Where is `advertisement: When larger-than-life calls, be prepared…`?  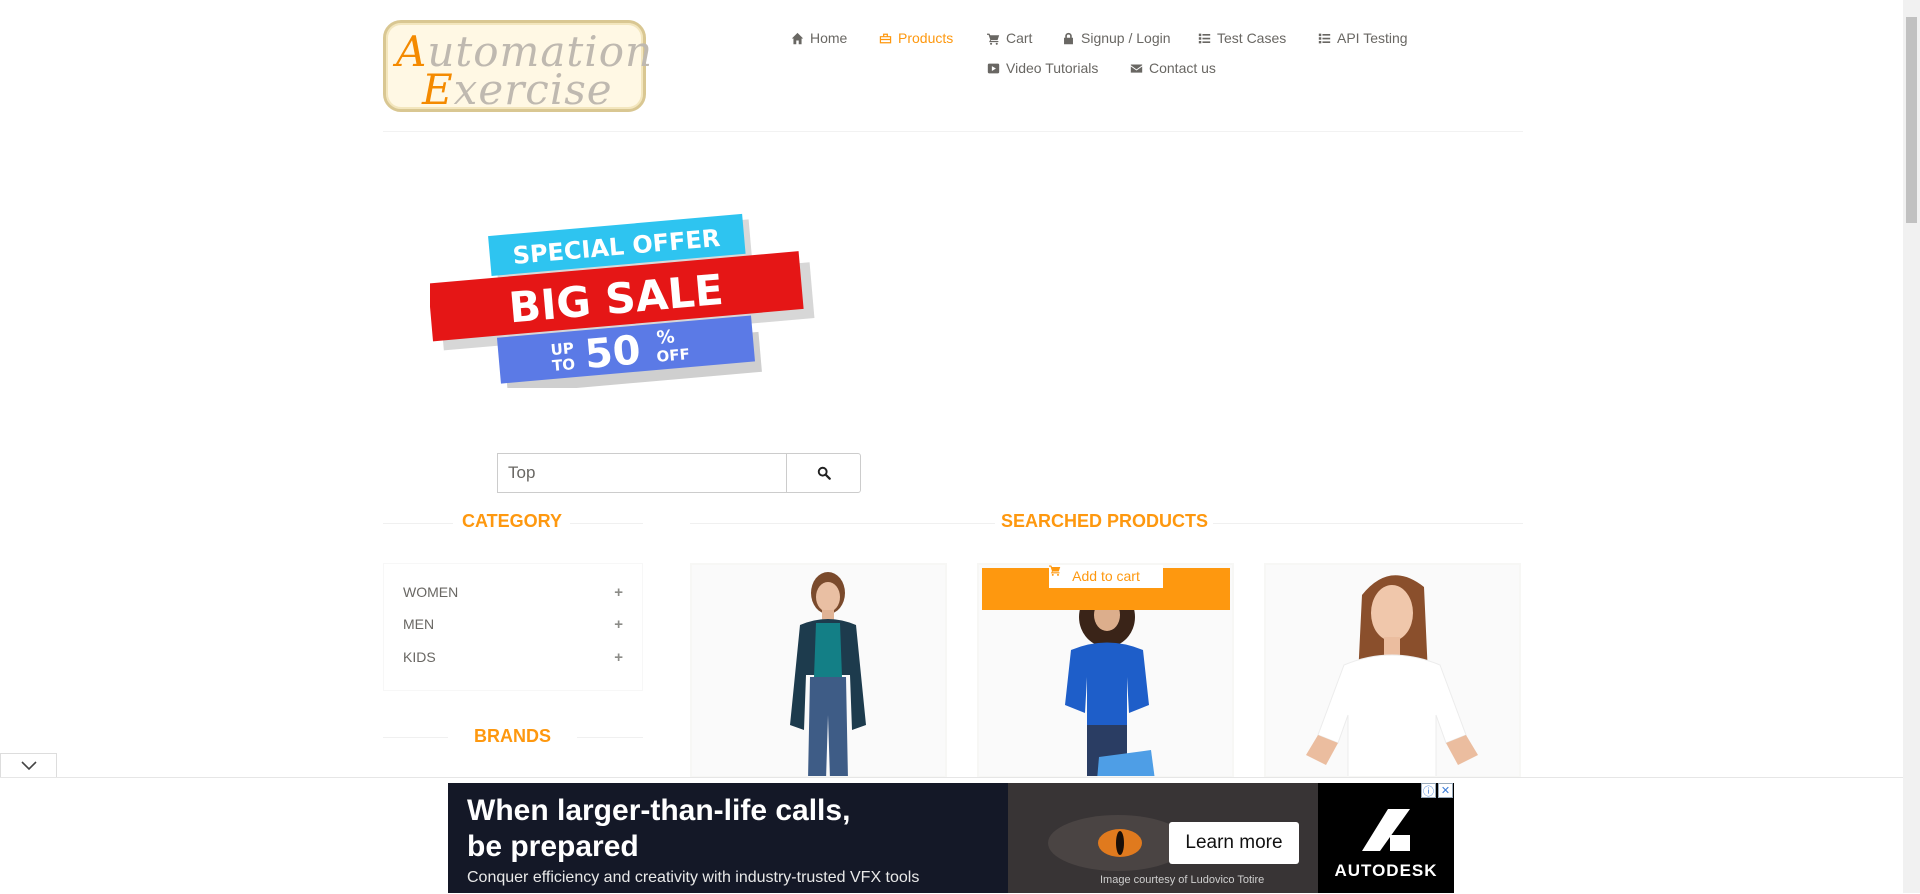
advertisement: When larger-than-life calls, be prepared… is located at coordinates (951, 838).